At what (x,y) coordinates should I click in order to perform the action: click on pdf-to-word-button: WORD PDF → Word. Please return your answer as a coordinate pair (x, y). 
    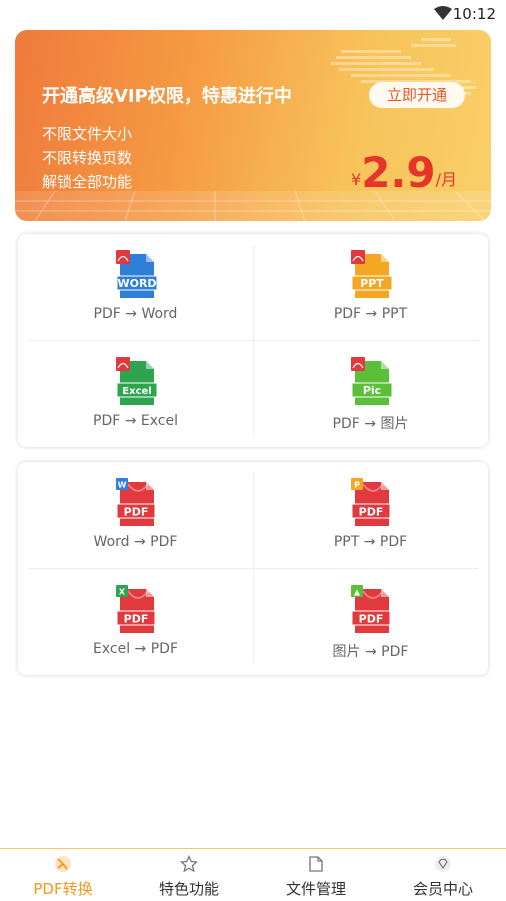
    Looking at the image, I should click on (135, 287).